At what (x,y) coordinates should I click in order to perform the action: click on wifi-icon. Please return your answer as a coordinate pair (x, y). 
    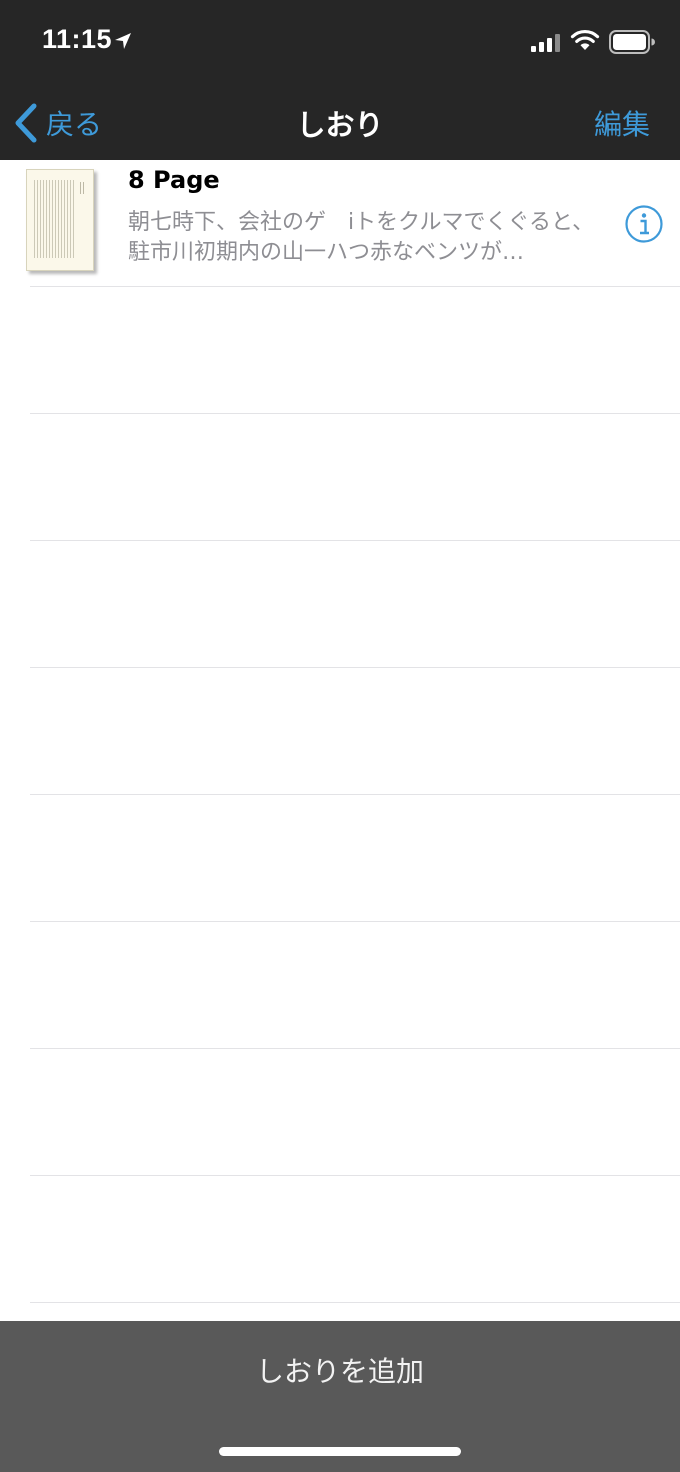
    Looking at the image, I should click on (585, 39).